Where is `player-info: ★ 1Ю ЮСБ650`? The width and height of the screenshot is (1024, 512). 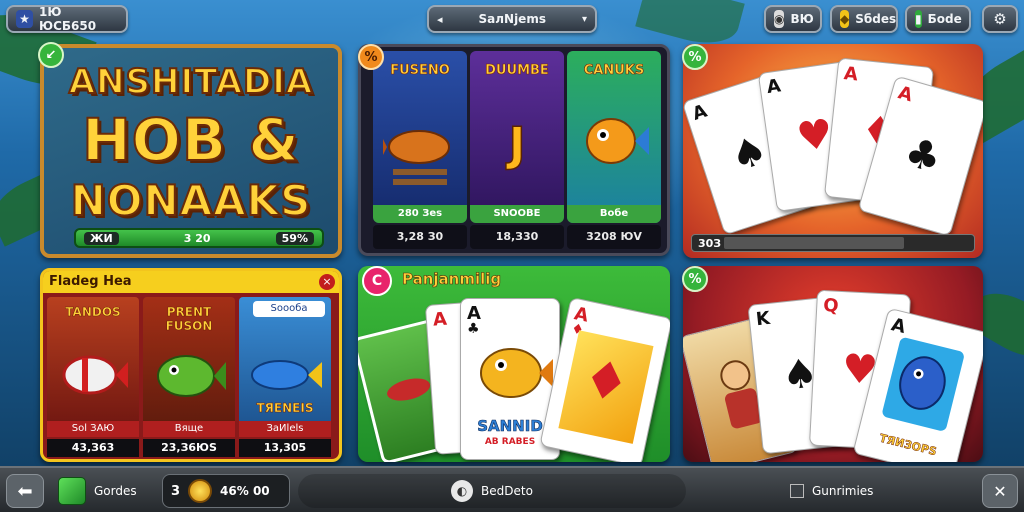
player-info: ★ 1Ю ЮСБ650 is located at coordinates (67, 19).